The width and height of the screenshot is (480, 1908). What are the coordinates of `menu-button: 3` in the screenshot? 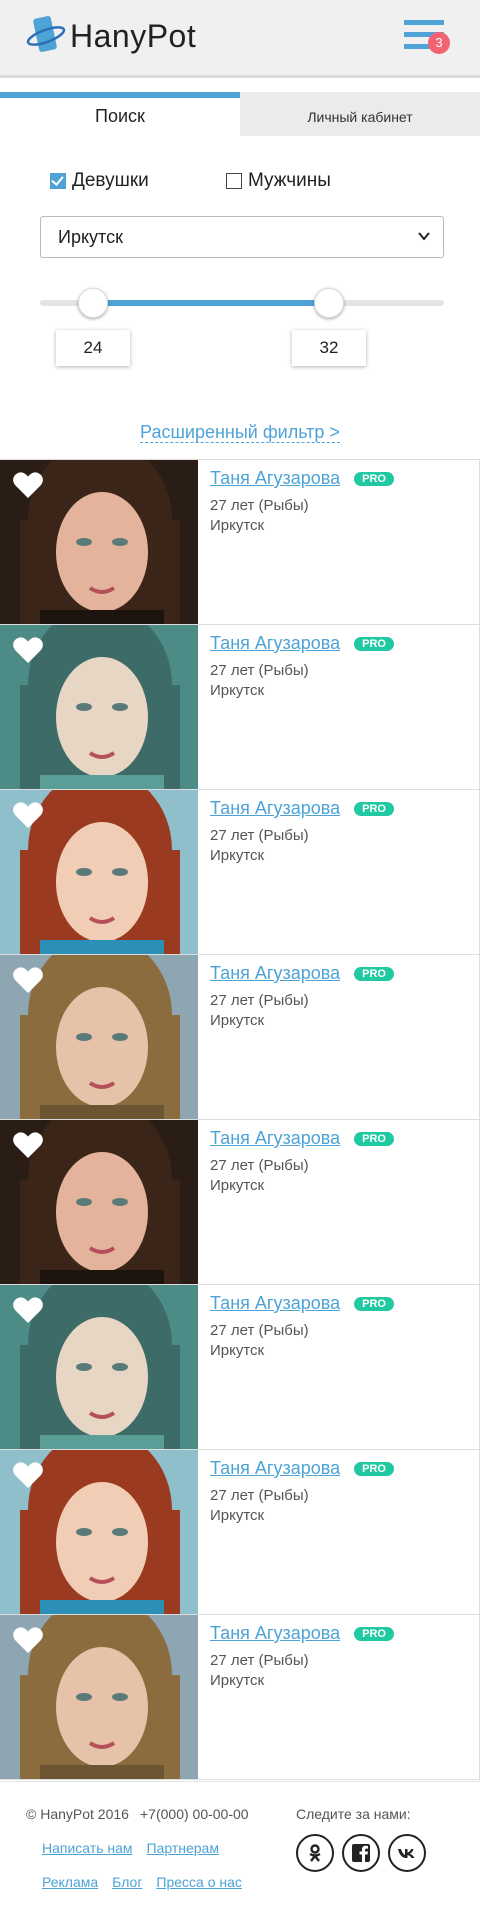 It's located at (427, 38).